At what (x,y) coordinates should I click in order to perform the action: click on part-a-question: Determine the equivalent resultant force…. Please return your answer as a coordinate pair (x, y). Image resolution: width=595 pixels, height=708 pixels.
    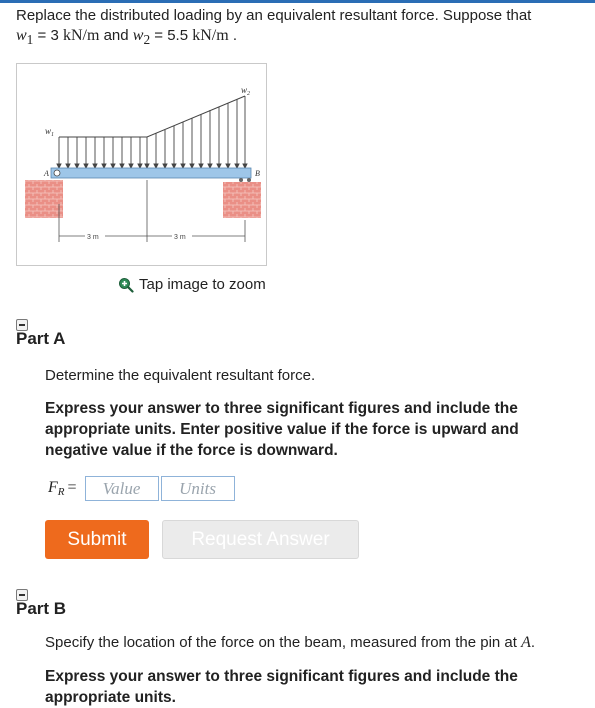
    Looking at the image, I should click on (180, 375).